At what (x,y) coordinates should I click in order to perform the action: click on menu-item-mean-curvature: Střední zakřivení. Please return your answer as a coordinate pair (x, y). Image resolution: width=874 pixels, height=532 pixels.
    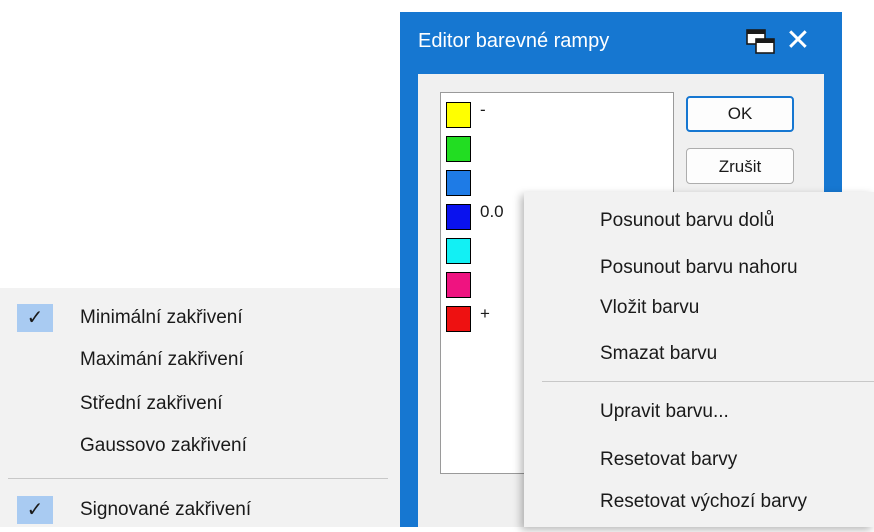
    Looking at the image, I should click on (200, 404).